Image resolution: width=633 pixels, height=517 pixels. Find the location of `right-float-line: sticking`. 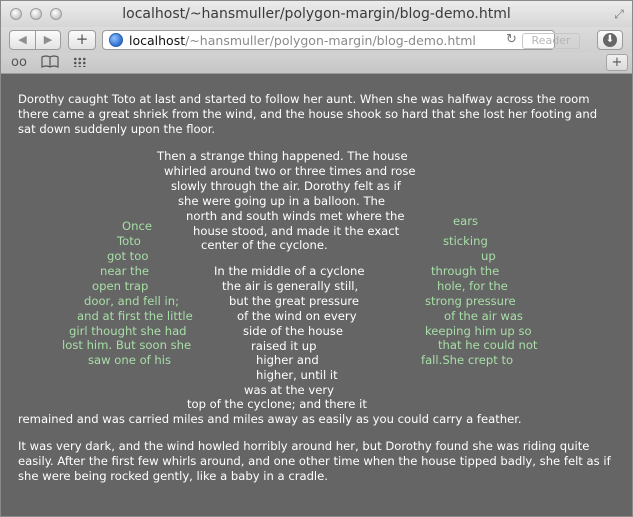

right-float-line: sticking is located at coordinates (465, 241).